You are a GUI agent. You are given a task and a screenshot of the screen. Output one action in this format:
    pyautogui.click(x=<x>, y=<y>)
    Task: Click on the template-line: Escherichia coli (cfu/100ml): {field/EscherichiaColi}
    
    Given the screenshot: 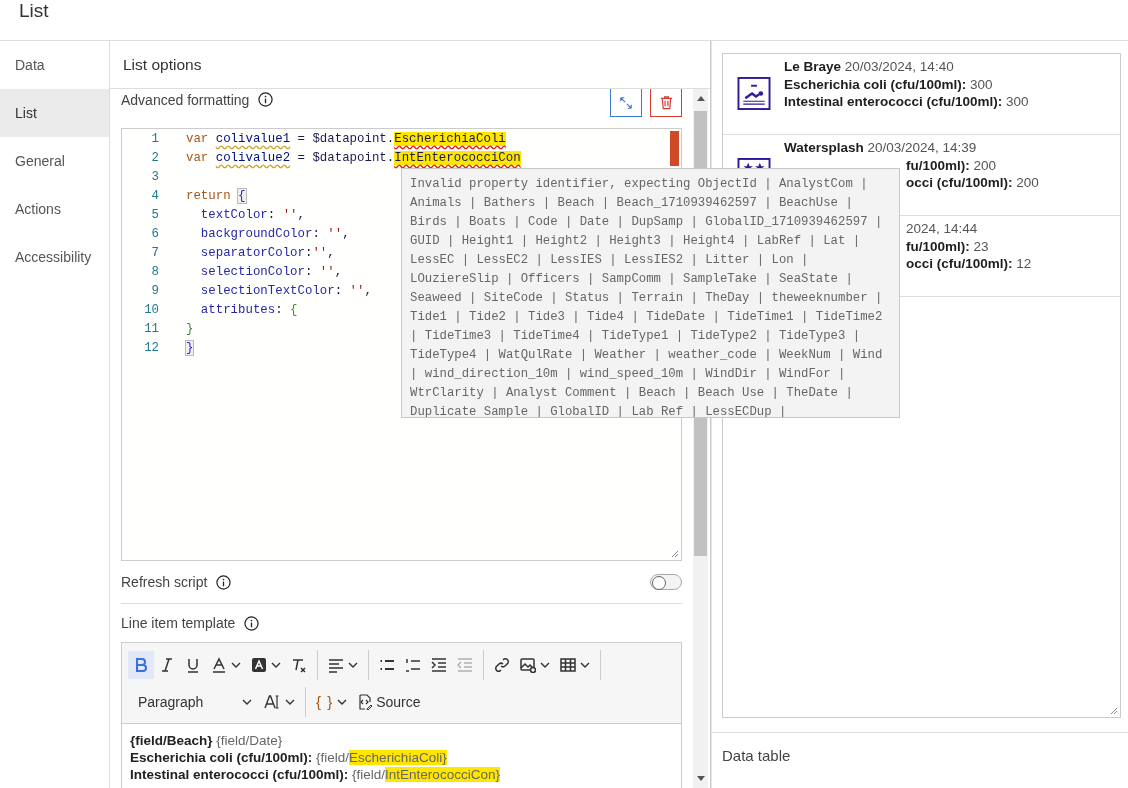 What is the action you would take?
    pyautogui.click(x=289, y=757)
    